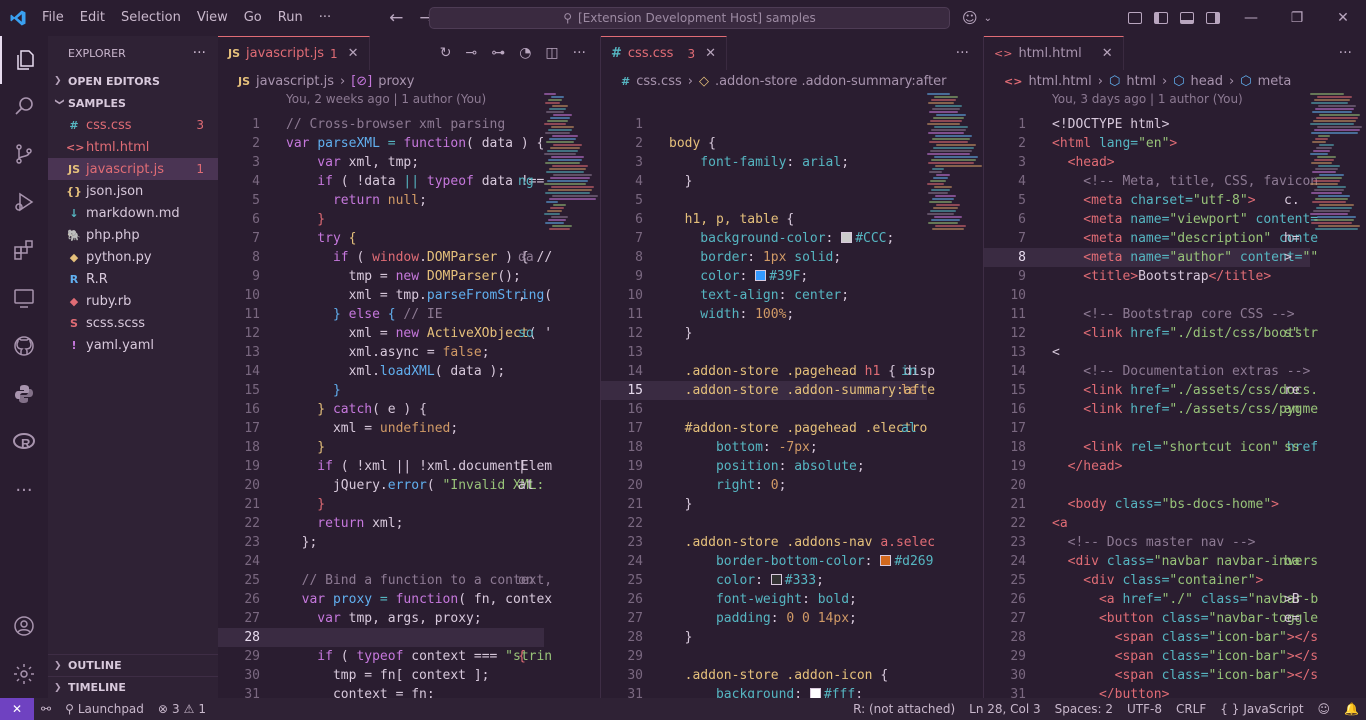  I want to click on breadcrumb-file: html.html, so click(1059, 81).